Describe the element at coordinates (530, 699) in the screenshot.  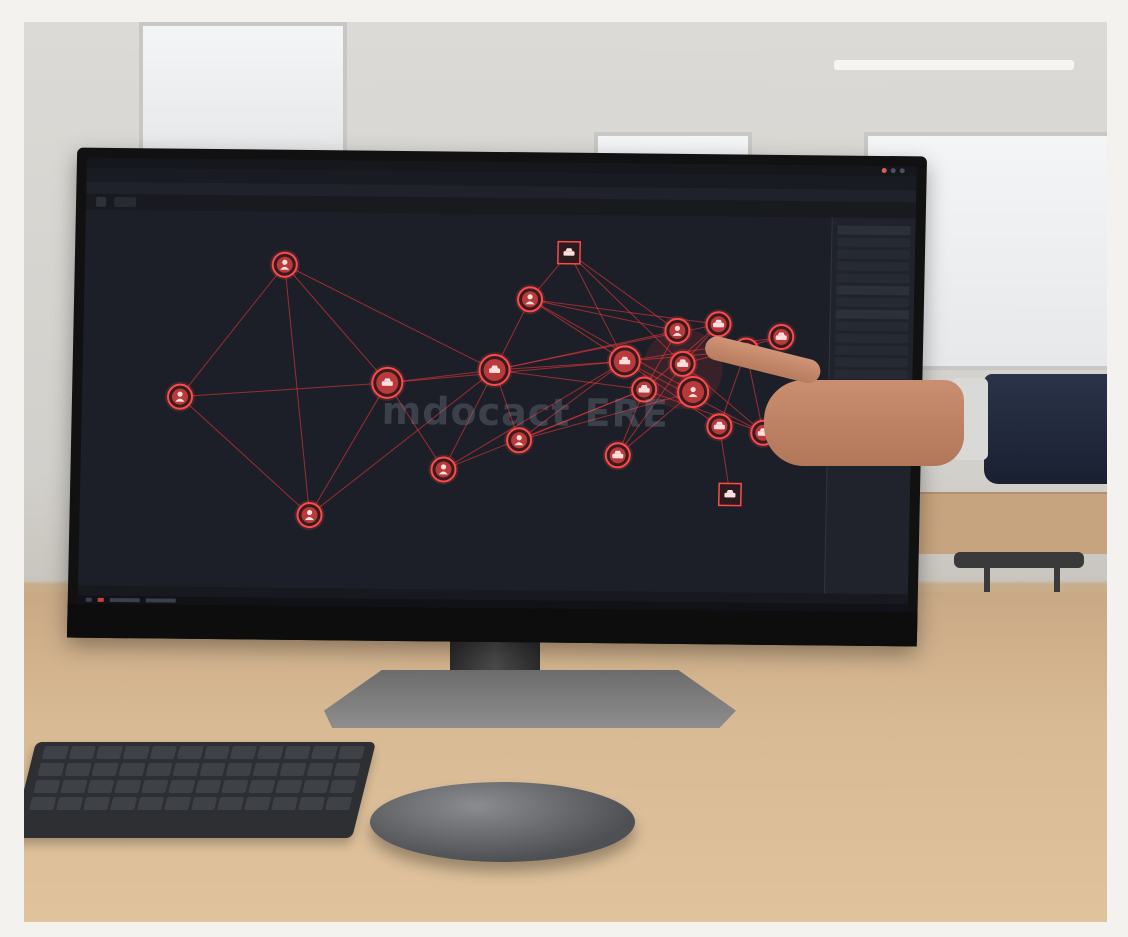
I see `monitor-stand-base` at that location.